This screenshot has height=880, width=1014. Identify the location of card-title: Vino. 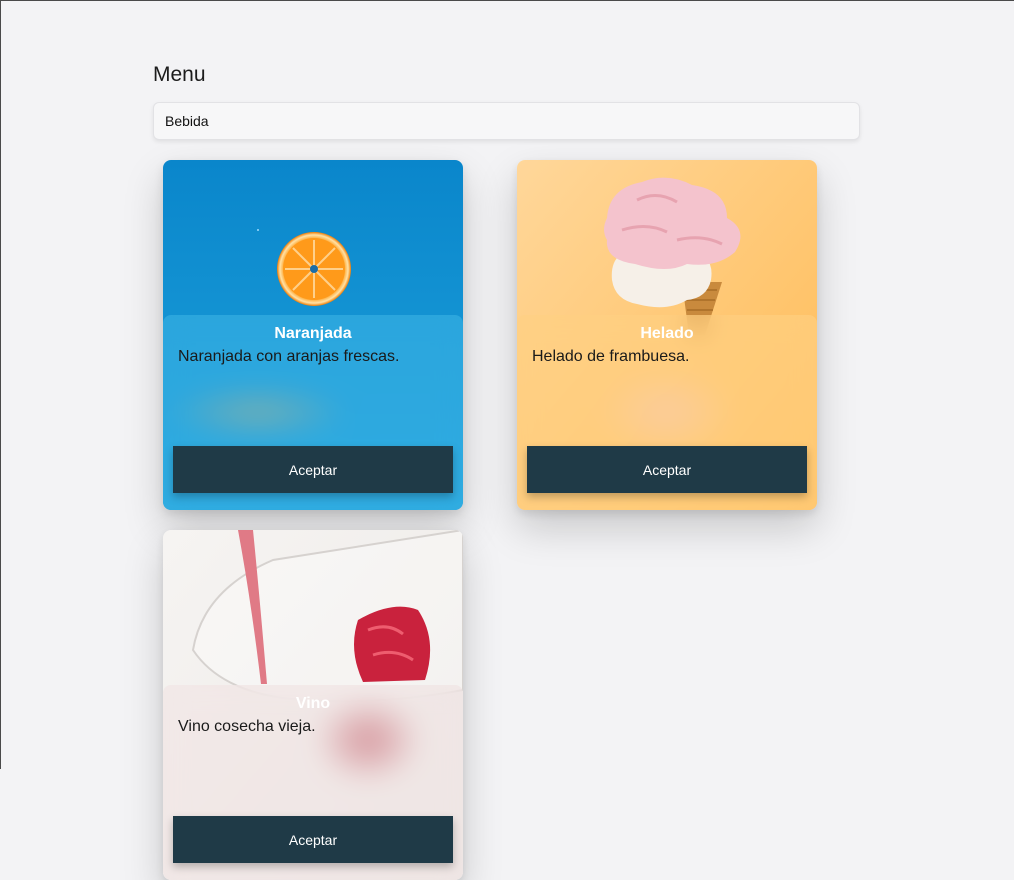
(313, 703).